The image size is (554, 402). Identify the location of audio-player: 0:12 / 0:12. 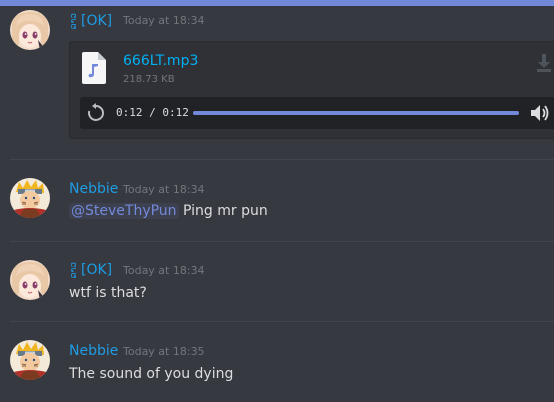
(317, 113).